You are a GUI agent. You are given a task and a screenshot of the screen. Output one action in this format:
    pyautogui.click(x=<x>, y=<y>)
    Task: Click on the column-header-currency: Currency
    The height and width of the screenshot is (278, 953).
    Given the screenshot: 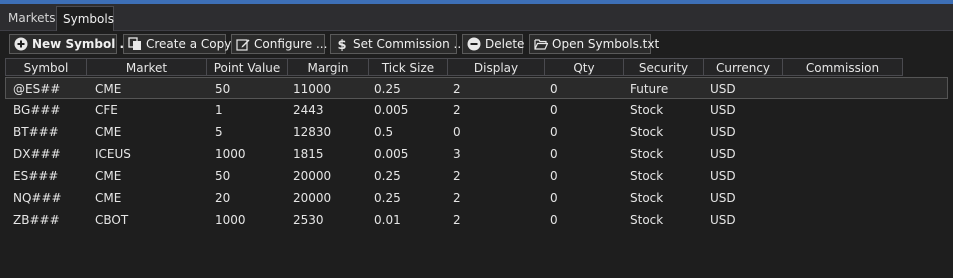 What is the action you would take?
    pyautogui.click(x=743, y=67)
    